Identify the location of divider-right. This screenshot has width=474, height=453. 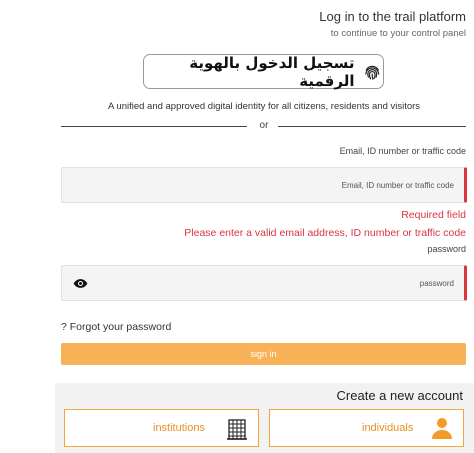
(372, 126).